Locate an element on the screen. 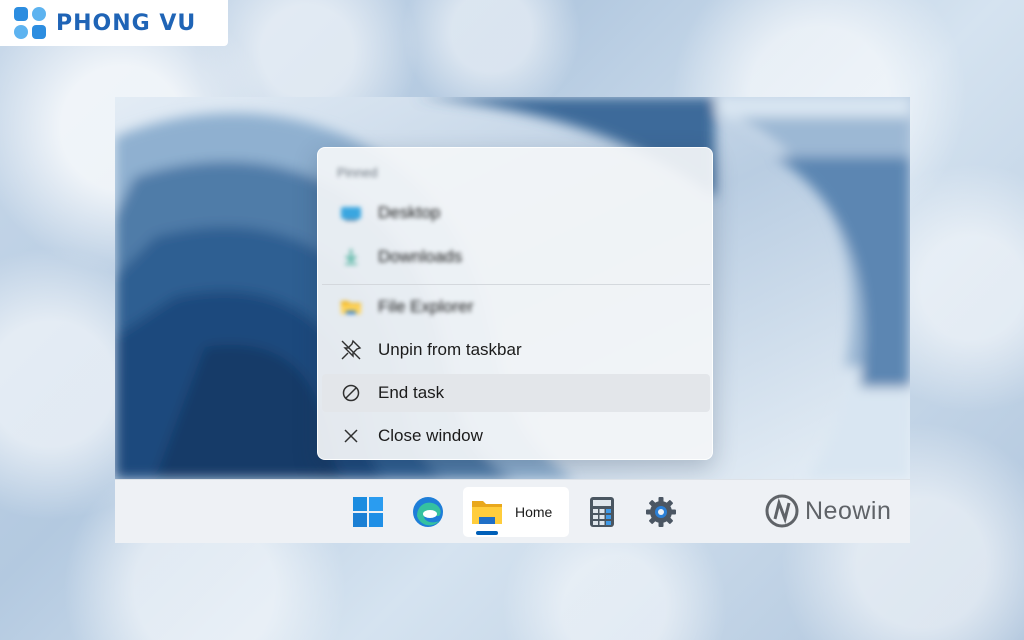  taskbar: Home Neowin is located at coordinates (512, 511).